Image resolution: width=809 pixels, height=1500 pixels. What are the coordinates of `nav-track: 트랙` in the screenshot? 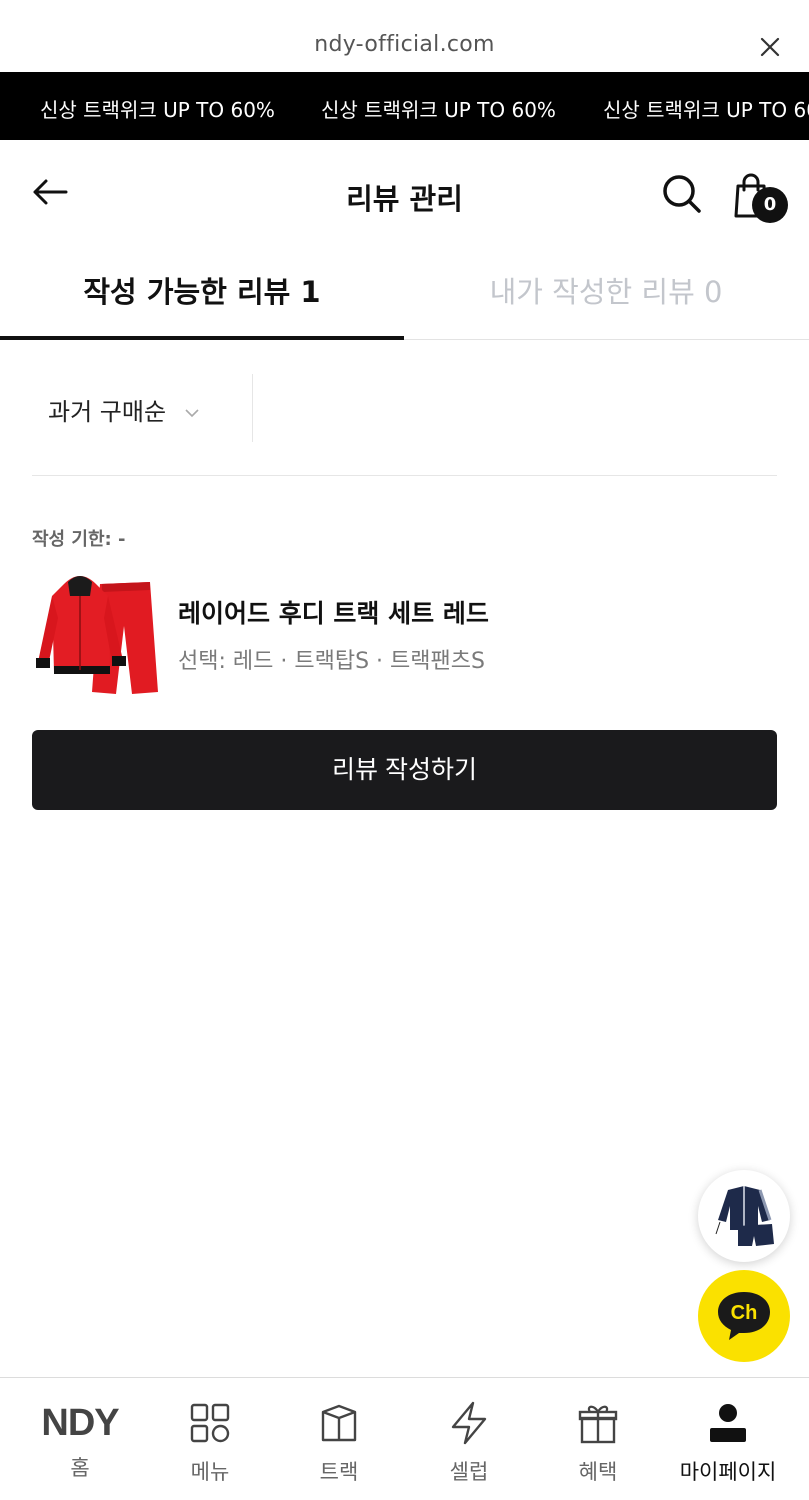 It's located at (339, 1439).